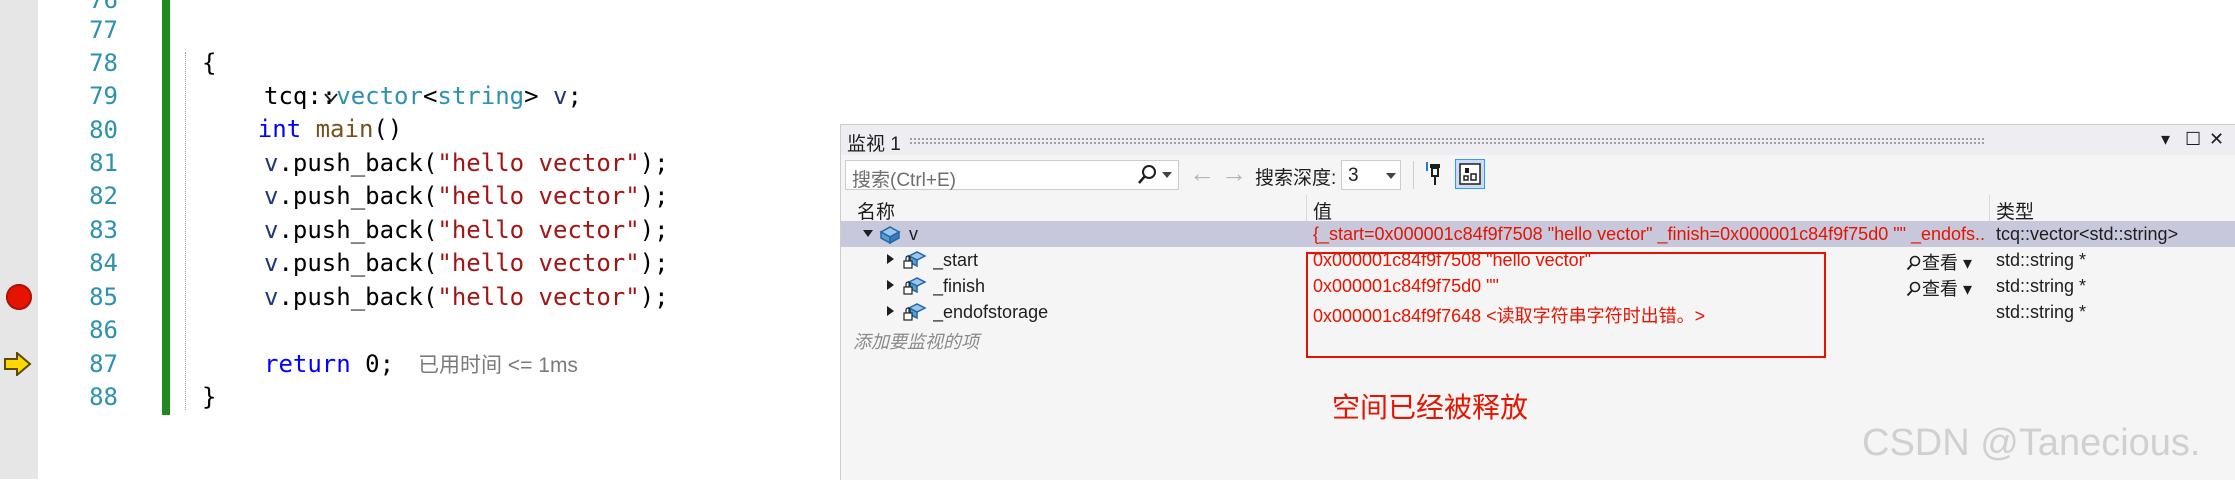 The image size is (2235, 480). What do you see at coordinates (19, 239) in the screenshot?
I see `breakpoint-gutter` at bounding box center [19, 239].